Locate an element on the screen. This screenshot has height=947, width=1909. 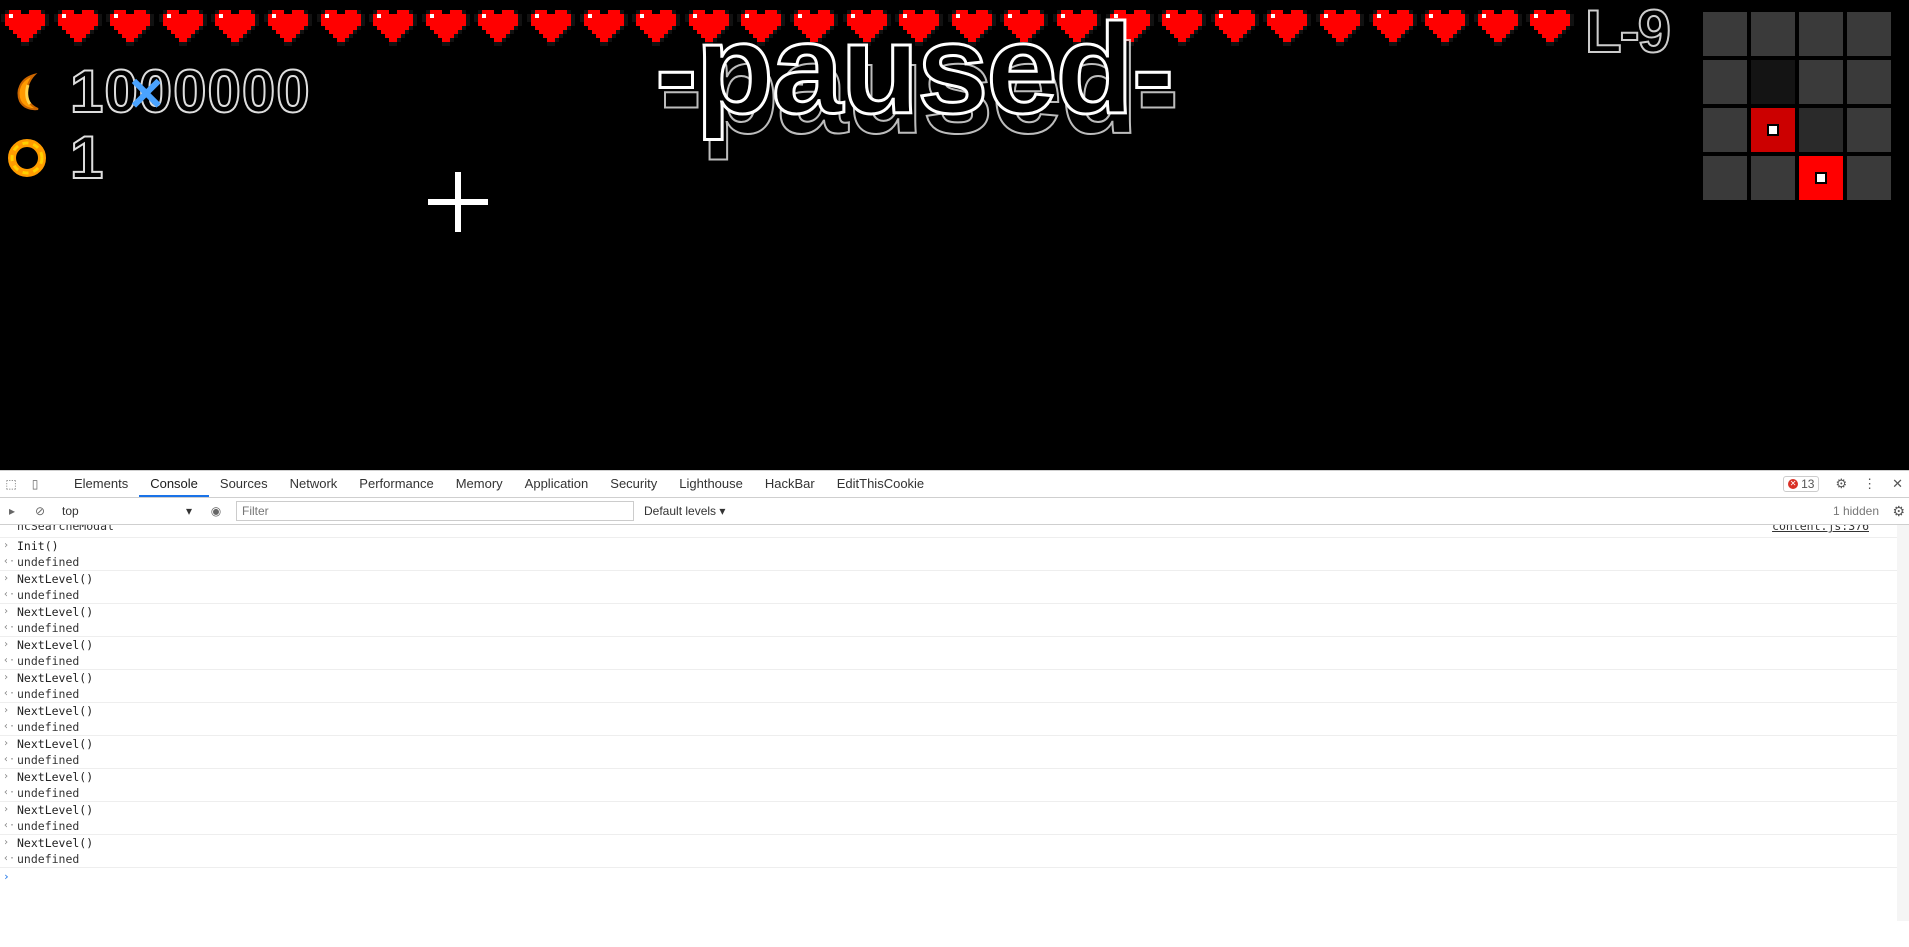
level-label: L-9 is located at coordinates (1628, 32).